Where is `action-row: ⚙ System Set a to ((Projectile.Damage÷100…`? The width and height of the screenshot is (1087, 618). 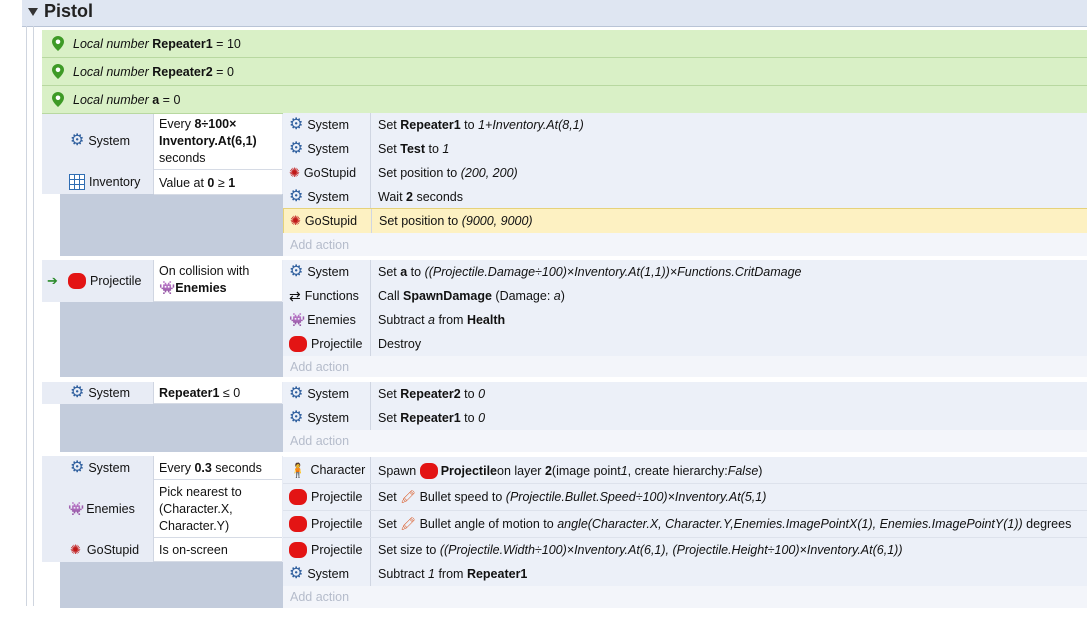 action-row: ⚙ System Set a to ((Projectile.Damage÷100… is located at coordinates (685, 272).